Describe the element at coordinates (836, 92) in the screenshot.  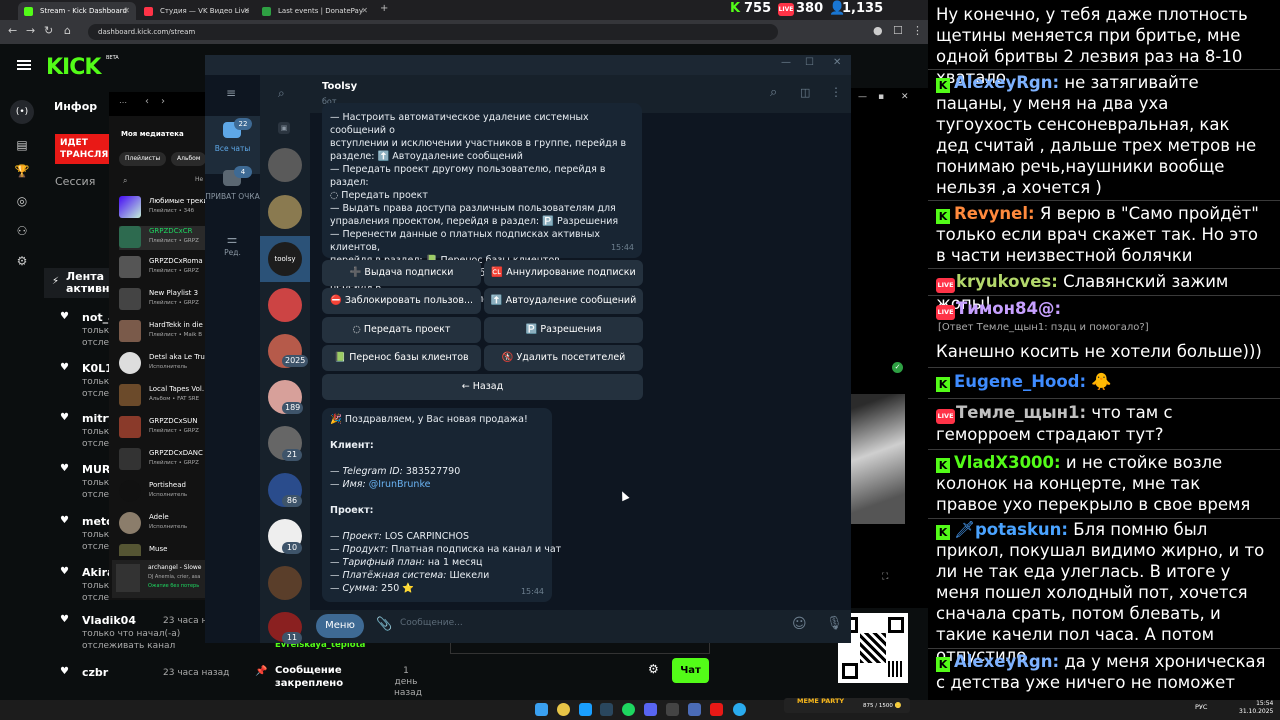
I see `more-icon: ⋮` at that location.